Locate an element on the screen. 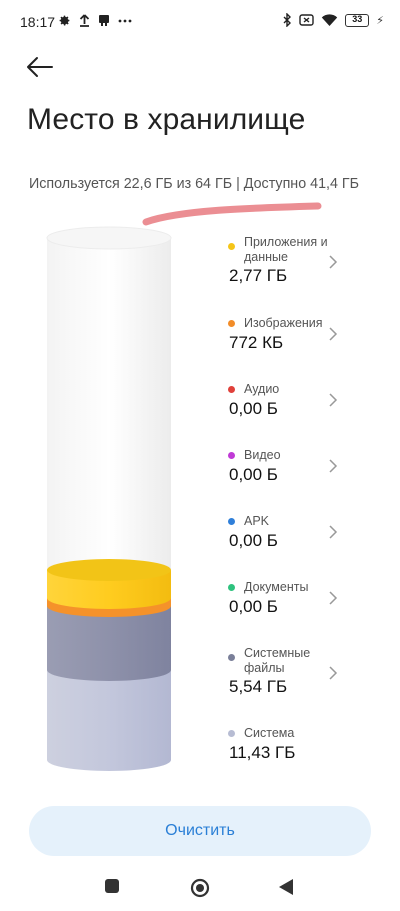  status-right-icons: 33 ⚡ is located at coordinates (333, 20).